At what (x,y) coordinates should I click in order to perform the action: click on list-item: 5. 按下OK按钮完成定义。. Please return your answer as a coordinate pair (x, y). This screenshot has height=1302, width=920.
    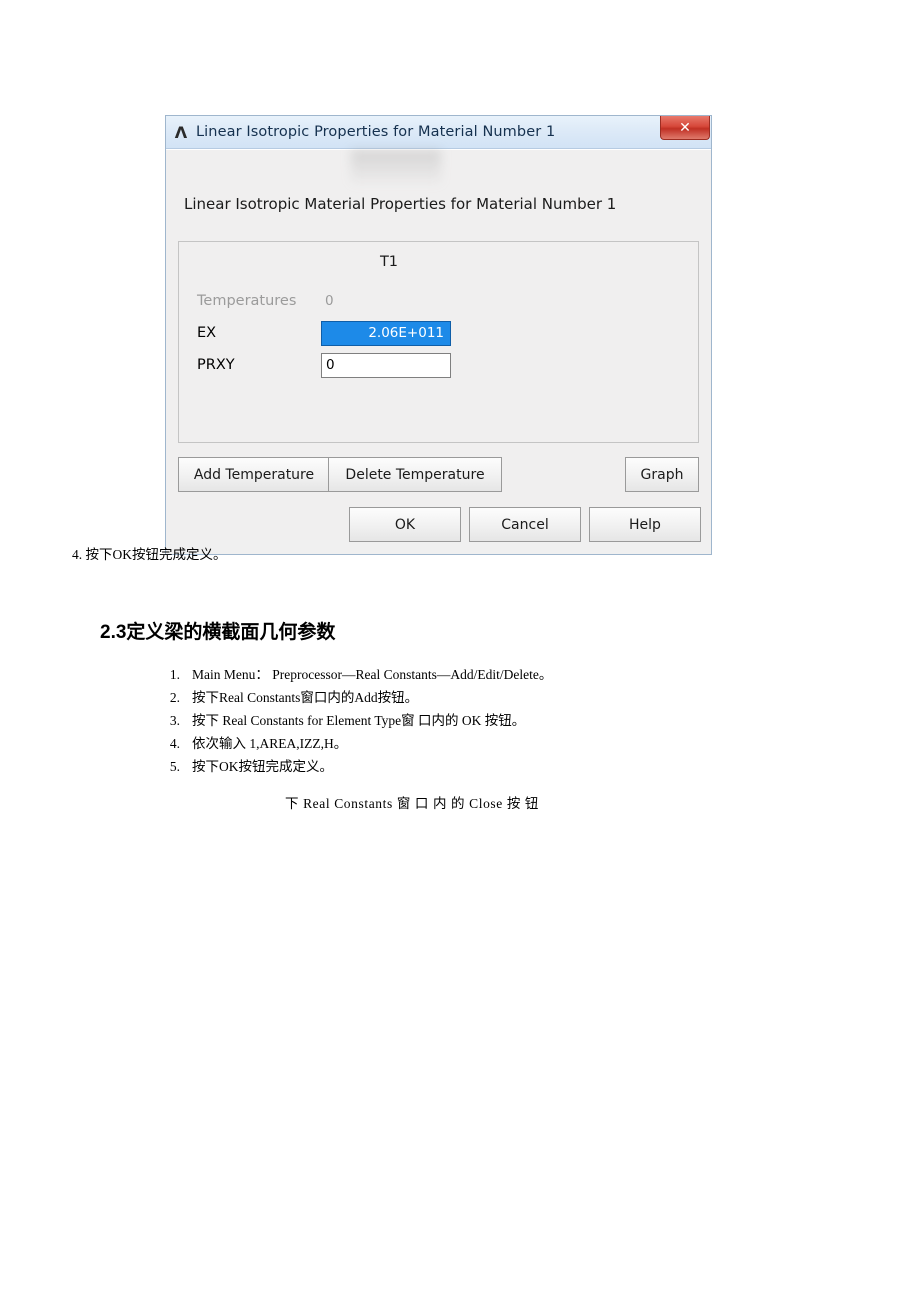
    Looking at the image, I should click on (502, 767).